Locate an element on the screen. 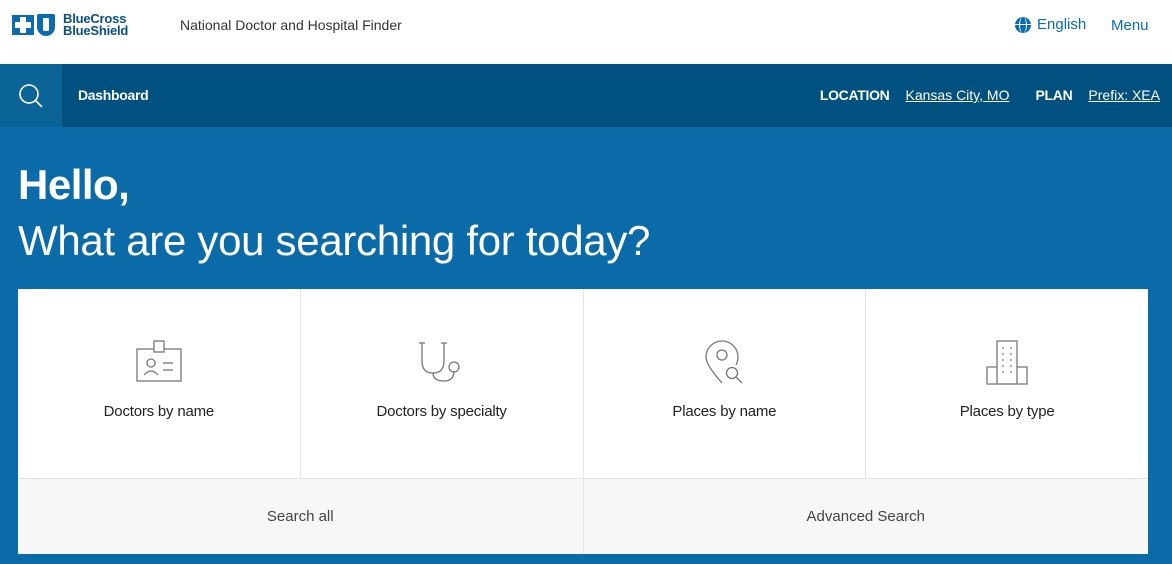 The width and height of the screenshot is (1172, 564). logo-text-line2: BlueShield is located at coordinates (96, 30).